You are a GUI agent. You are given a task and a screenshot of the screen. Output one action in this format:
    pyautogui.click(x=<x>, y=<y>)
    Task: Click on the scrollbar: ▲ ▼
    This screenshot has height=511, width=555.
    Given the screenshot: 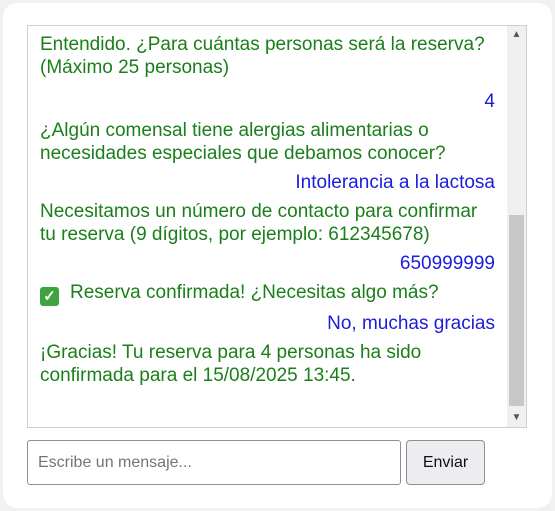 What is the action you would take?
    pyautogui.click(x=516, y=226)
    